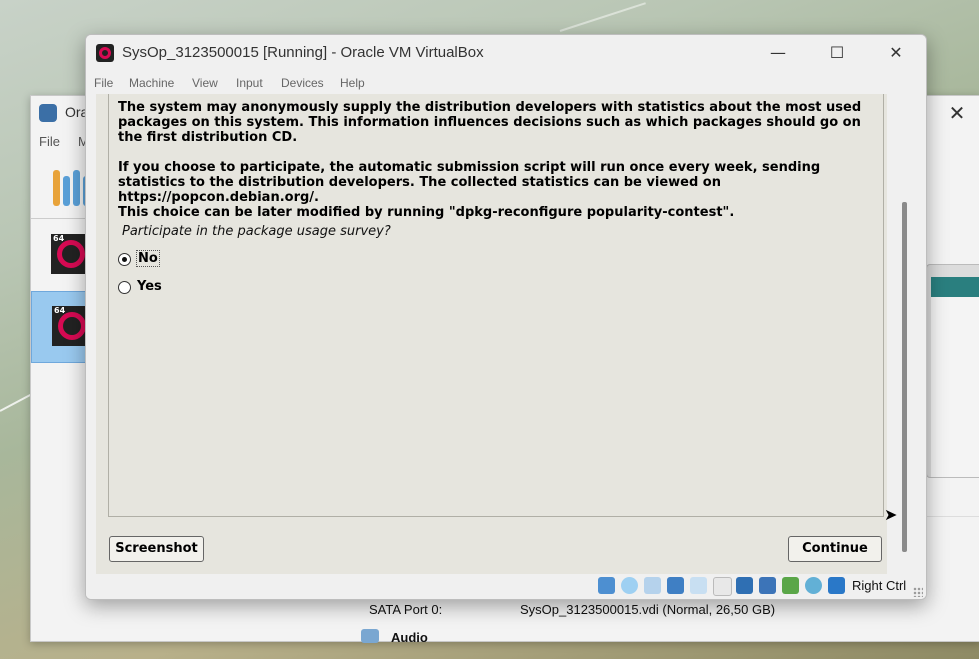  What do you see at coordinates (124, 259) in the screenshot?
I see `radio-no` at bounding box center [124, 259].